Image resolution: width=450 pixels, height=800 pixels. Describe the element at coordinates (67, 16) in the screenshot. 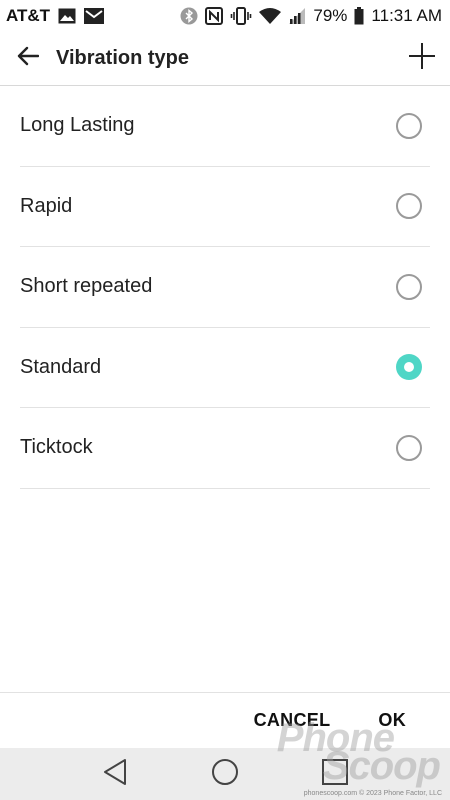

I see `image-icon` at that location.